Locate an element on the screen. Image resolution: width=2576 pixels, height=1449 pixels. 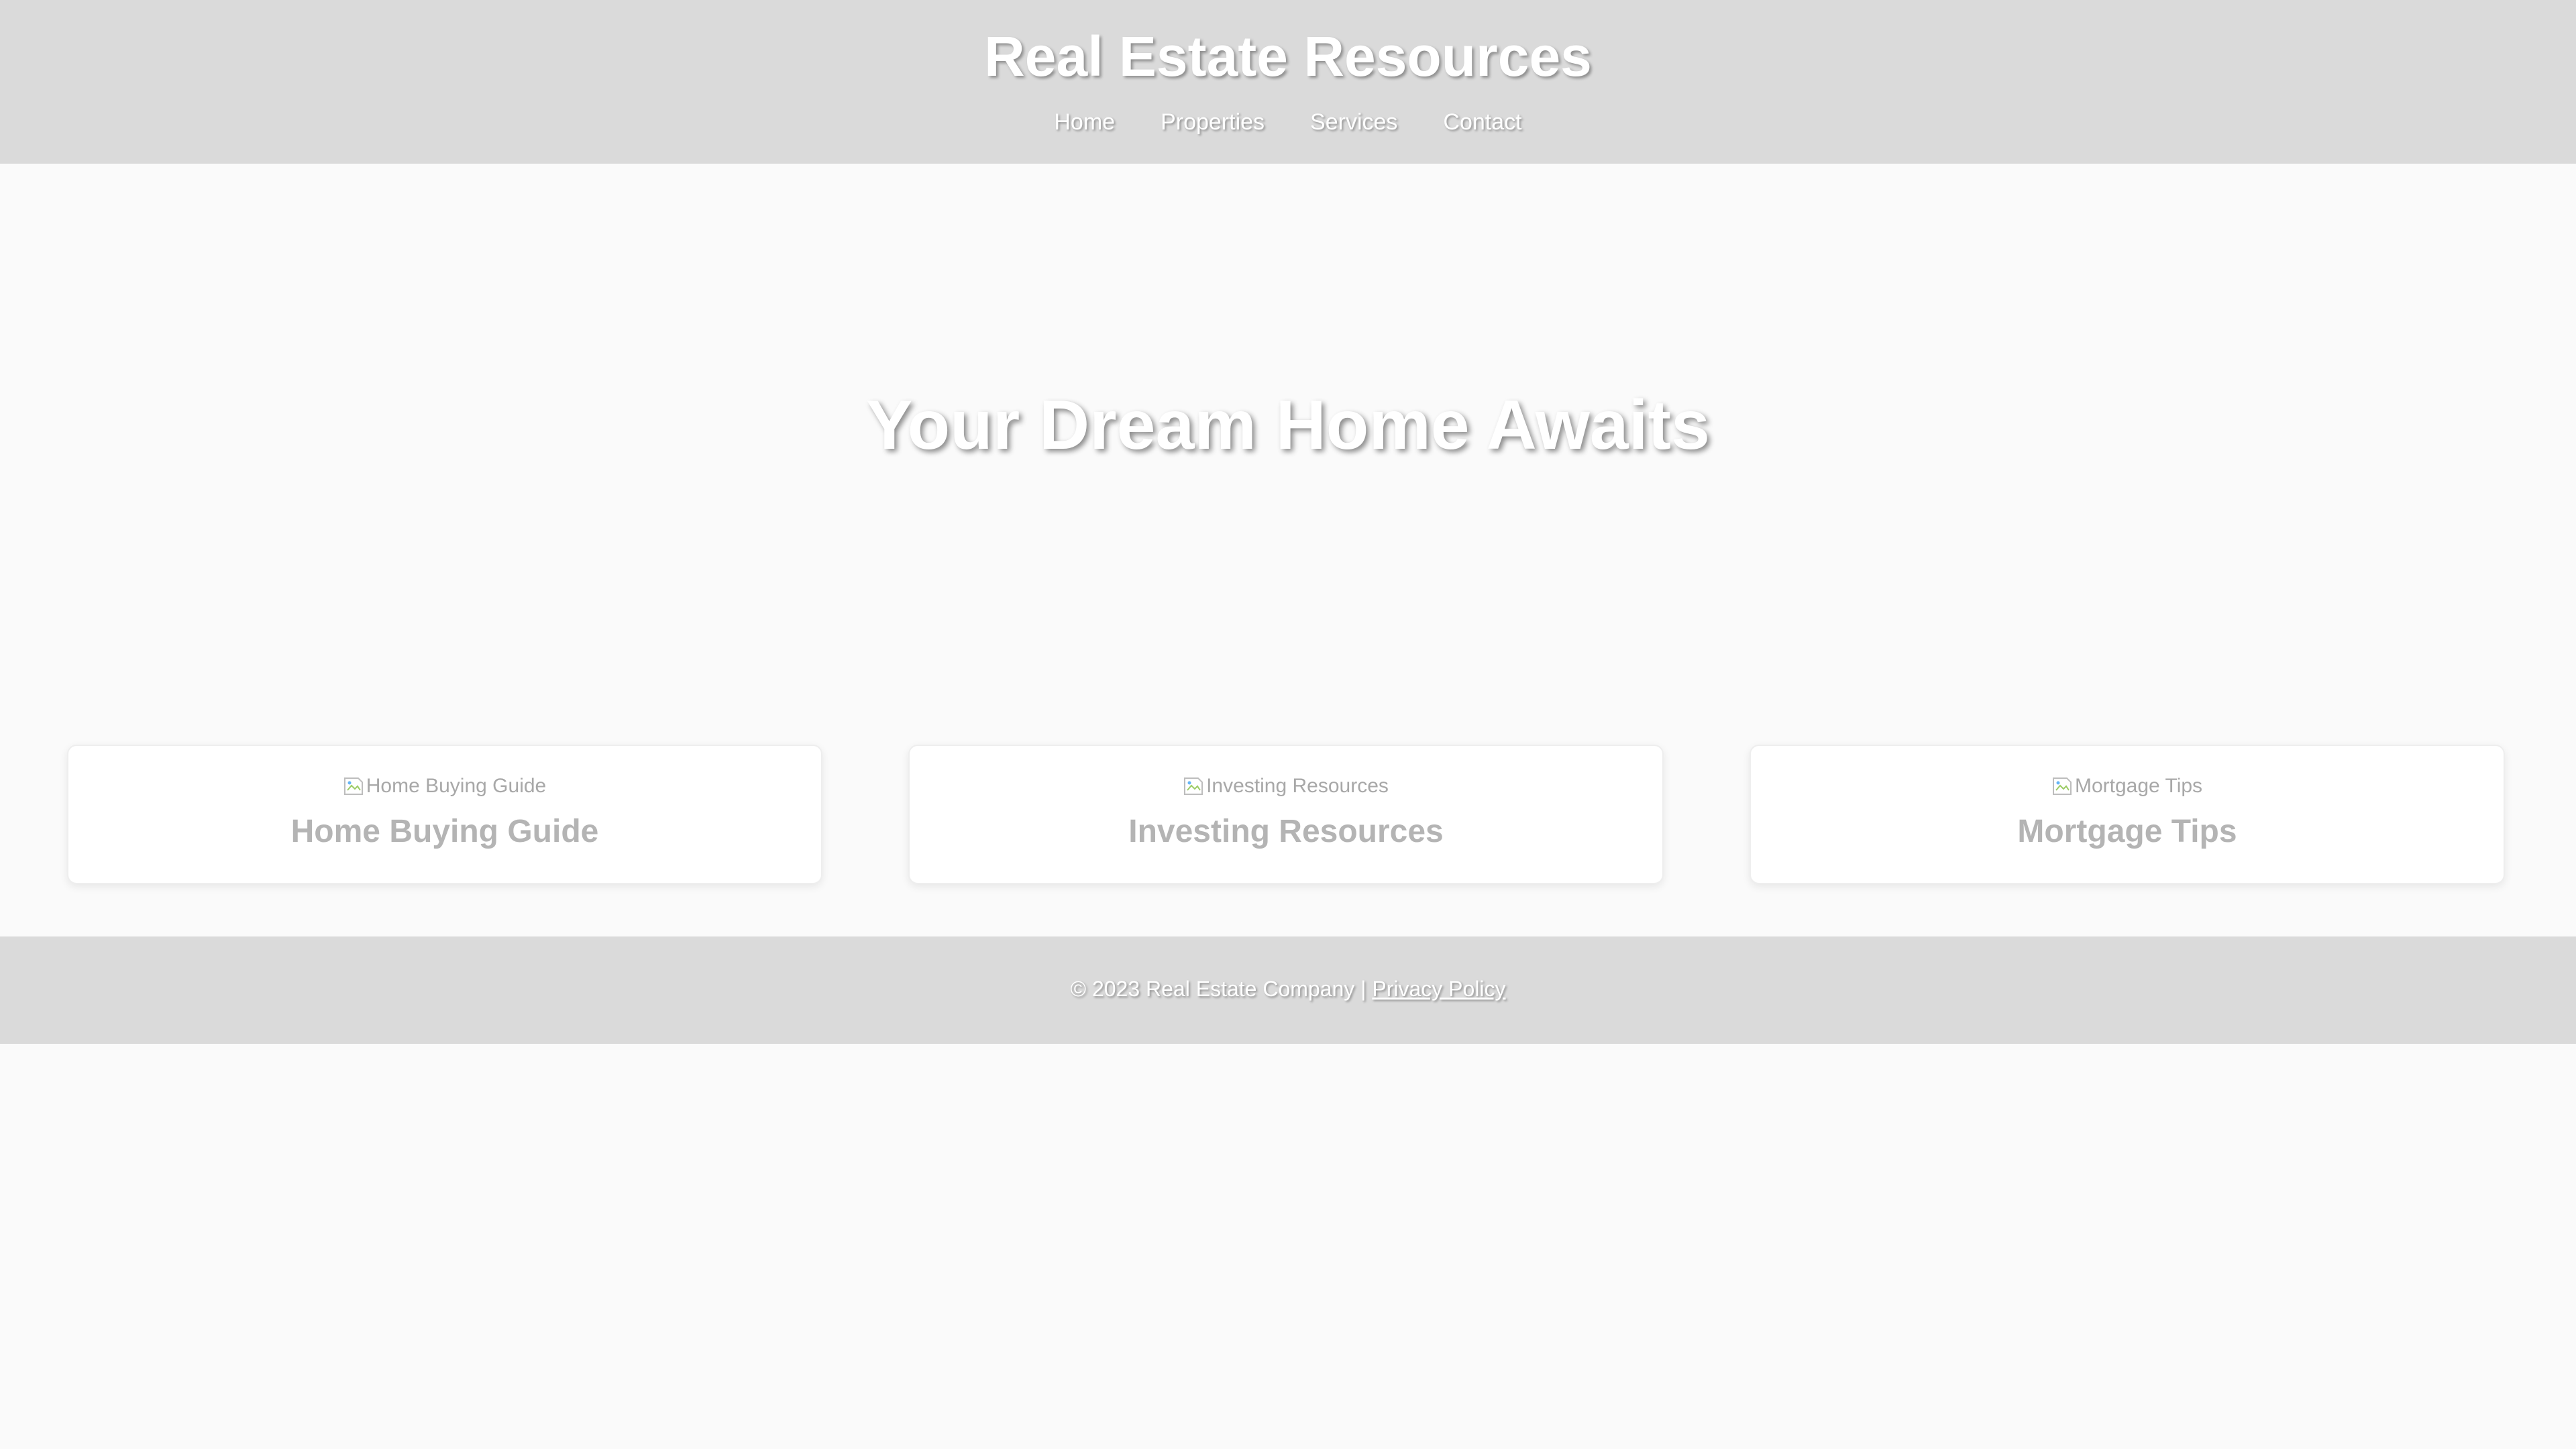
card-mortgage-tips: Mortgage Tips Mortgage Tips is located at coordinates (2127, 814).